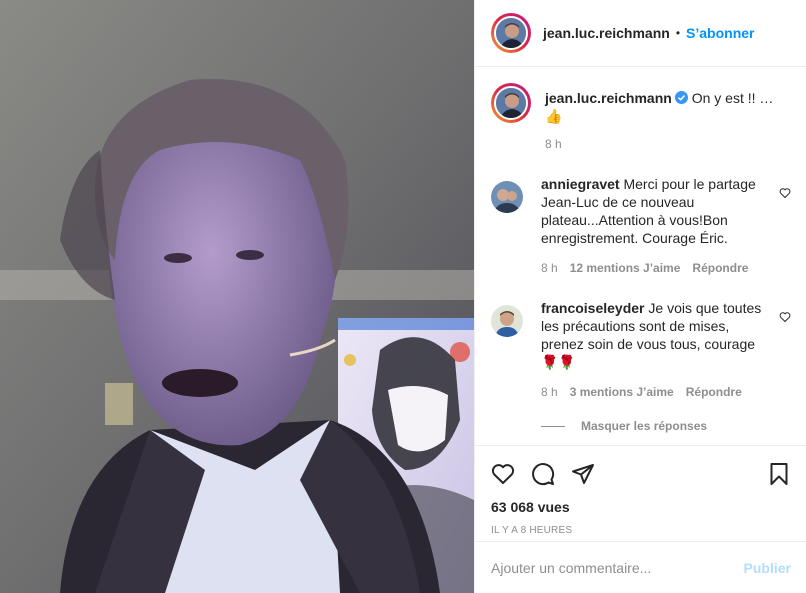  What do you see at coordinates (625, 268) in the screenshot?
I see `comment-likes: 12 mentions J’aime` at bounding box center [625, 268].